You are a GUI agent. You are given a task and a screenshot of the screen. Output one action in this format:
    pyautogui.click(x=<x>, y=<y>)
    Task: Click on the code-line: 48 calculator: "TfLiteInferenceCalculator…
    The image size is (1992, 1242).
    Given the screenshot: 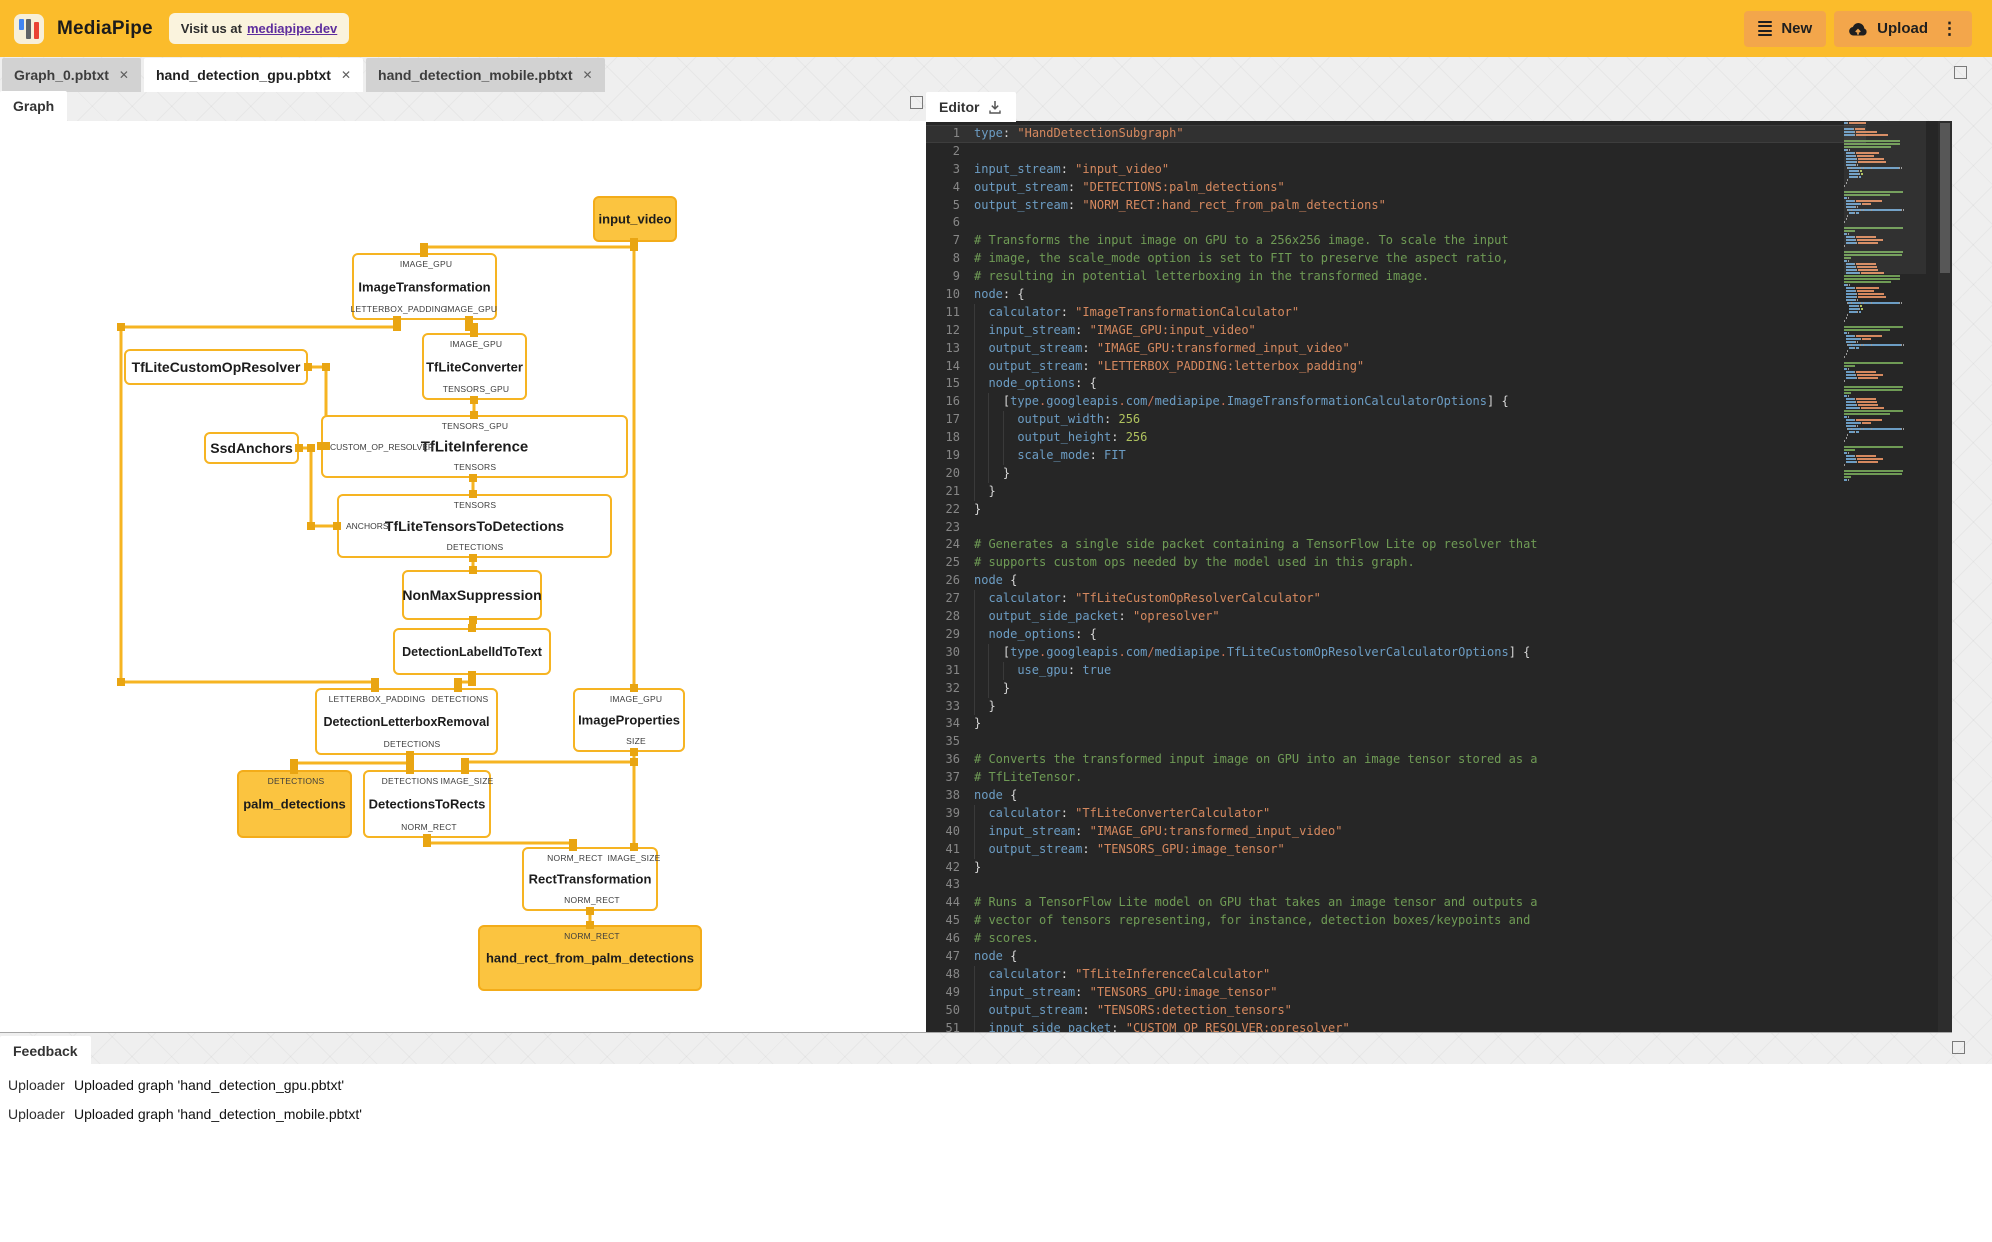 What is the action you would take?
    pyautogui.click(x=1396, y=975)
    